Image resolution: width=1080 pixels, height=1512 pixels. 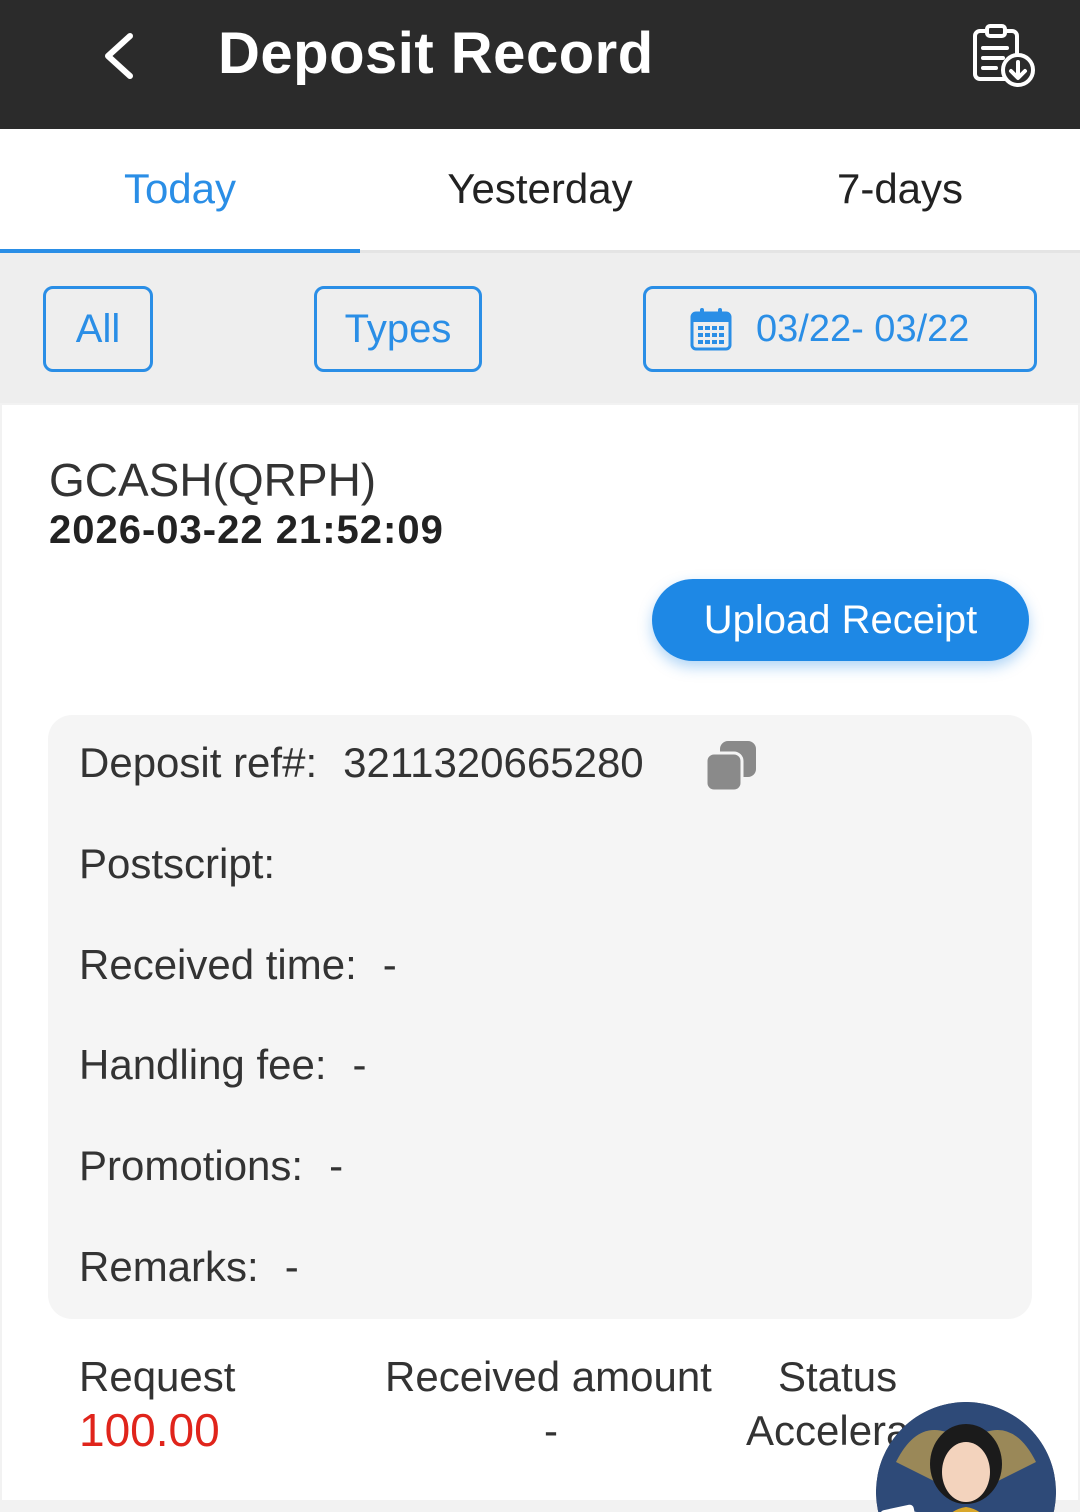 What do you see at coordinates (291, 1266) in the screenshot?
I see `remarks-value: -` at bounding box center [291, 1266].